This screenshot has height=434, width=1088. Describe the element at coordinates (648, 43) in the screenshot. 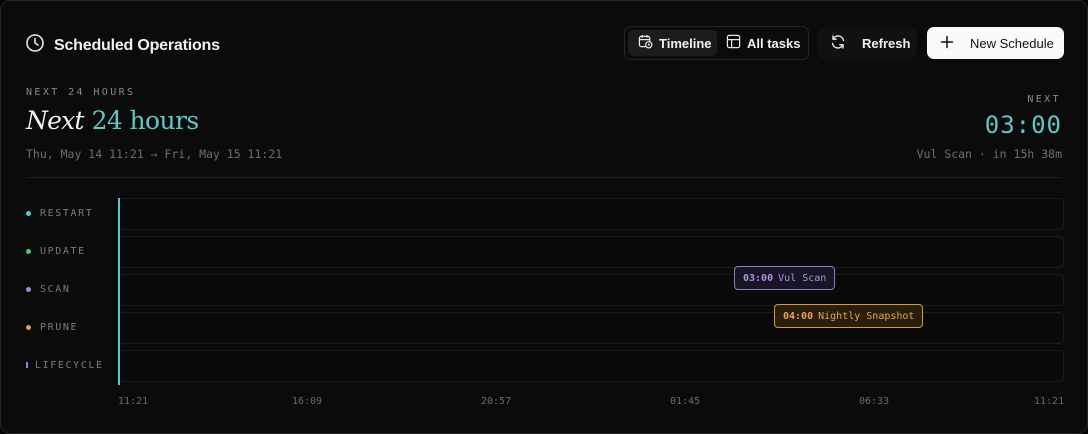

I see `calendar-clock-icon` at that location.